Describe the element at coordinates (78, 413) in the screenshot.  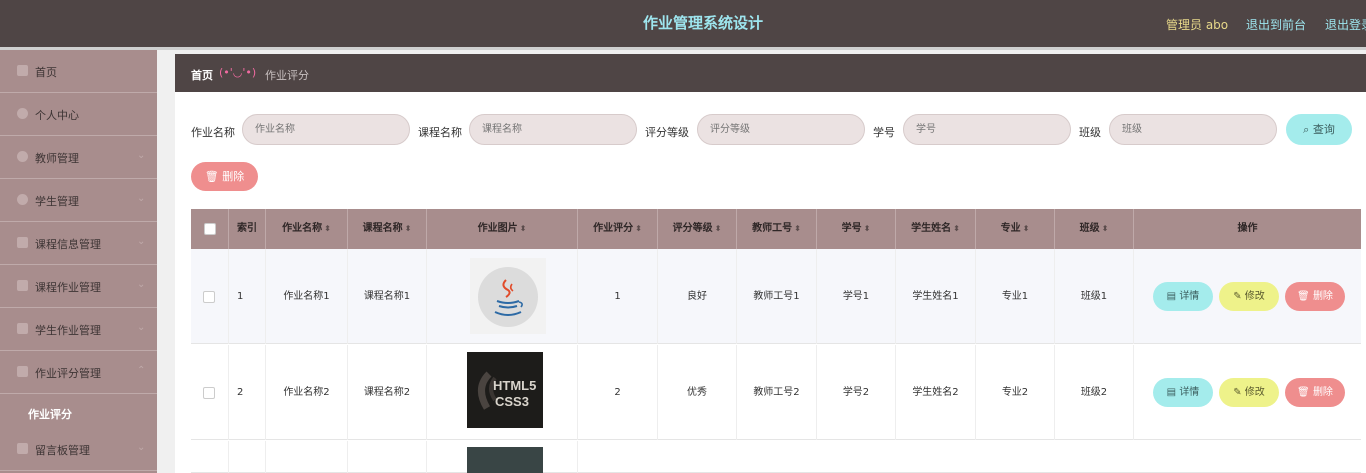
I see `sidebar-subitem-score: 作业评分` at that location.